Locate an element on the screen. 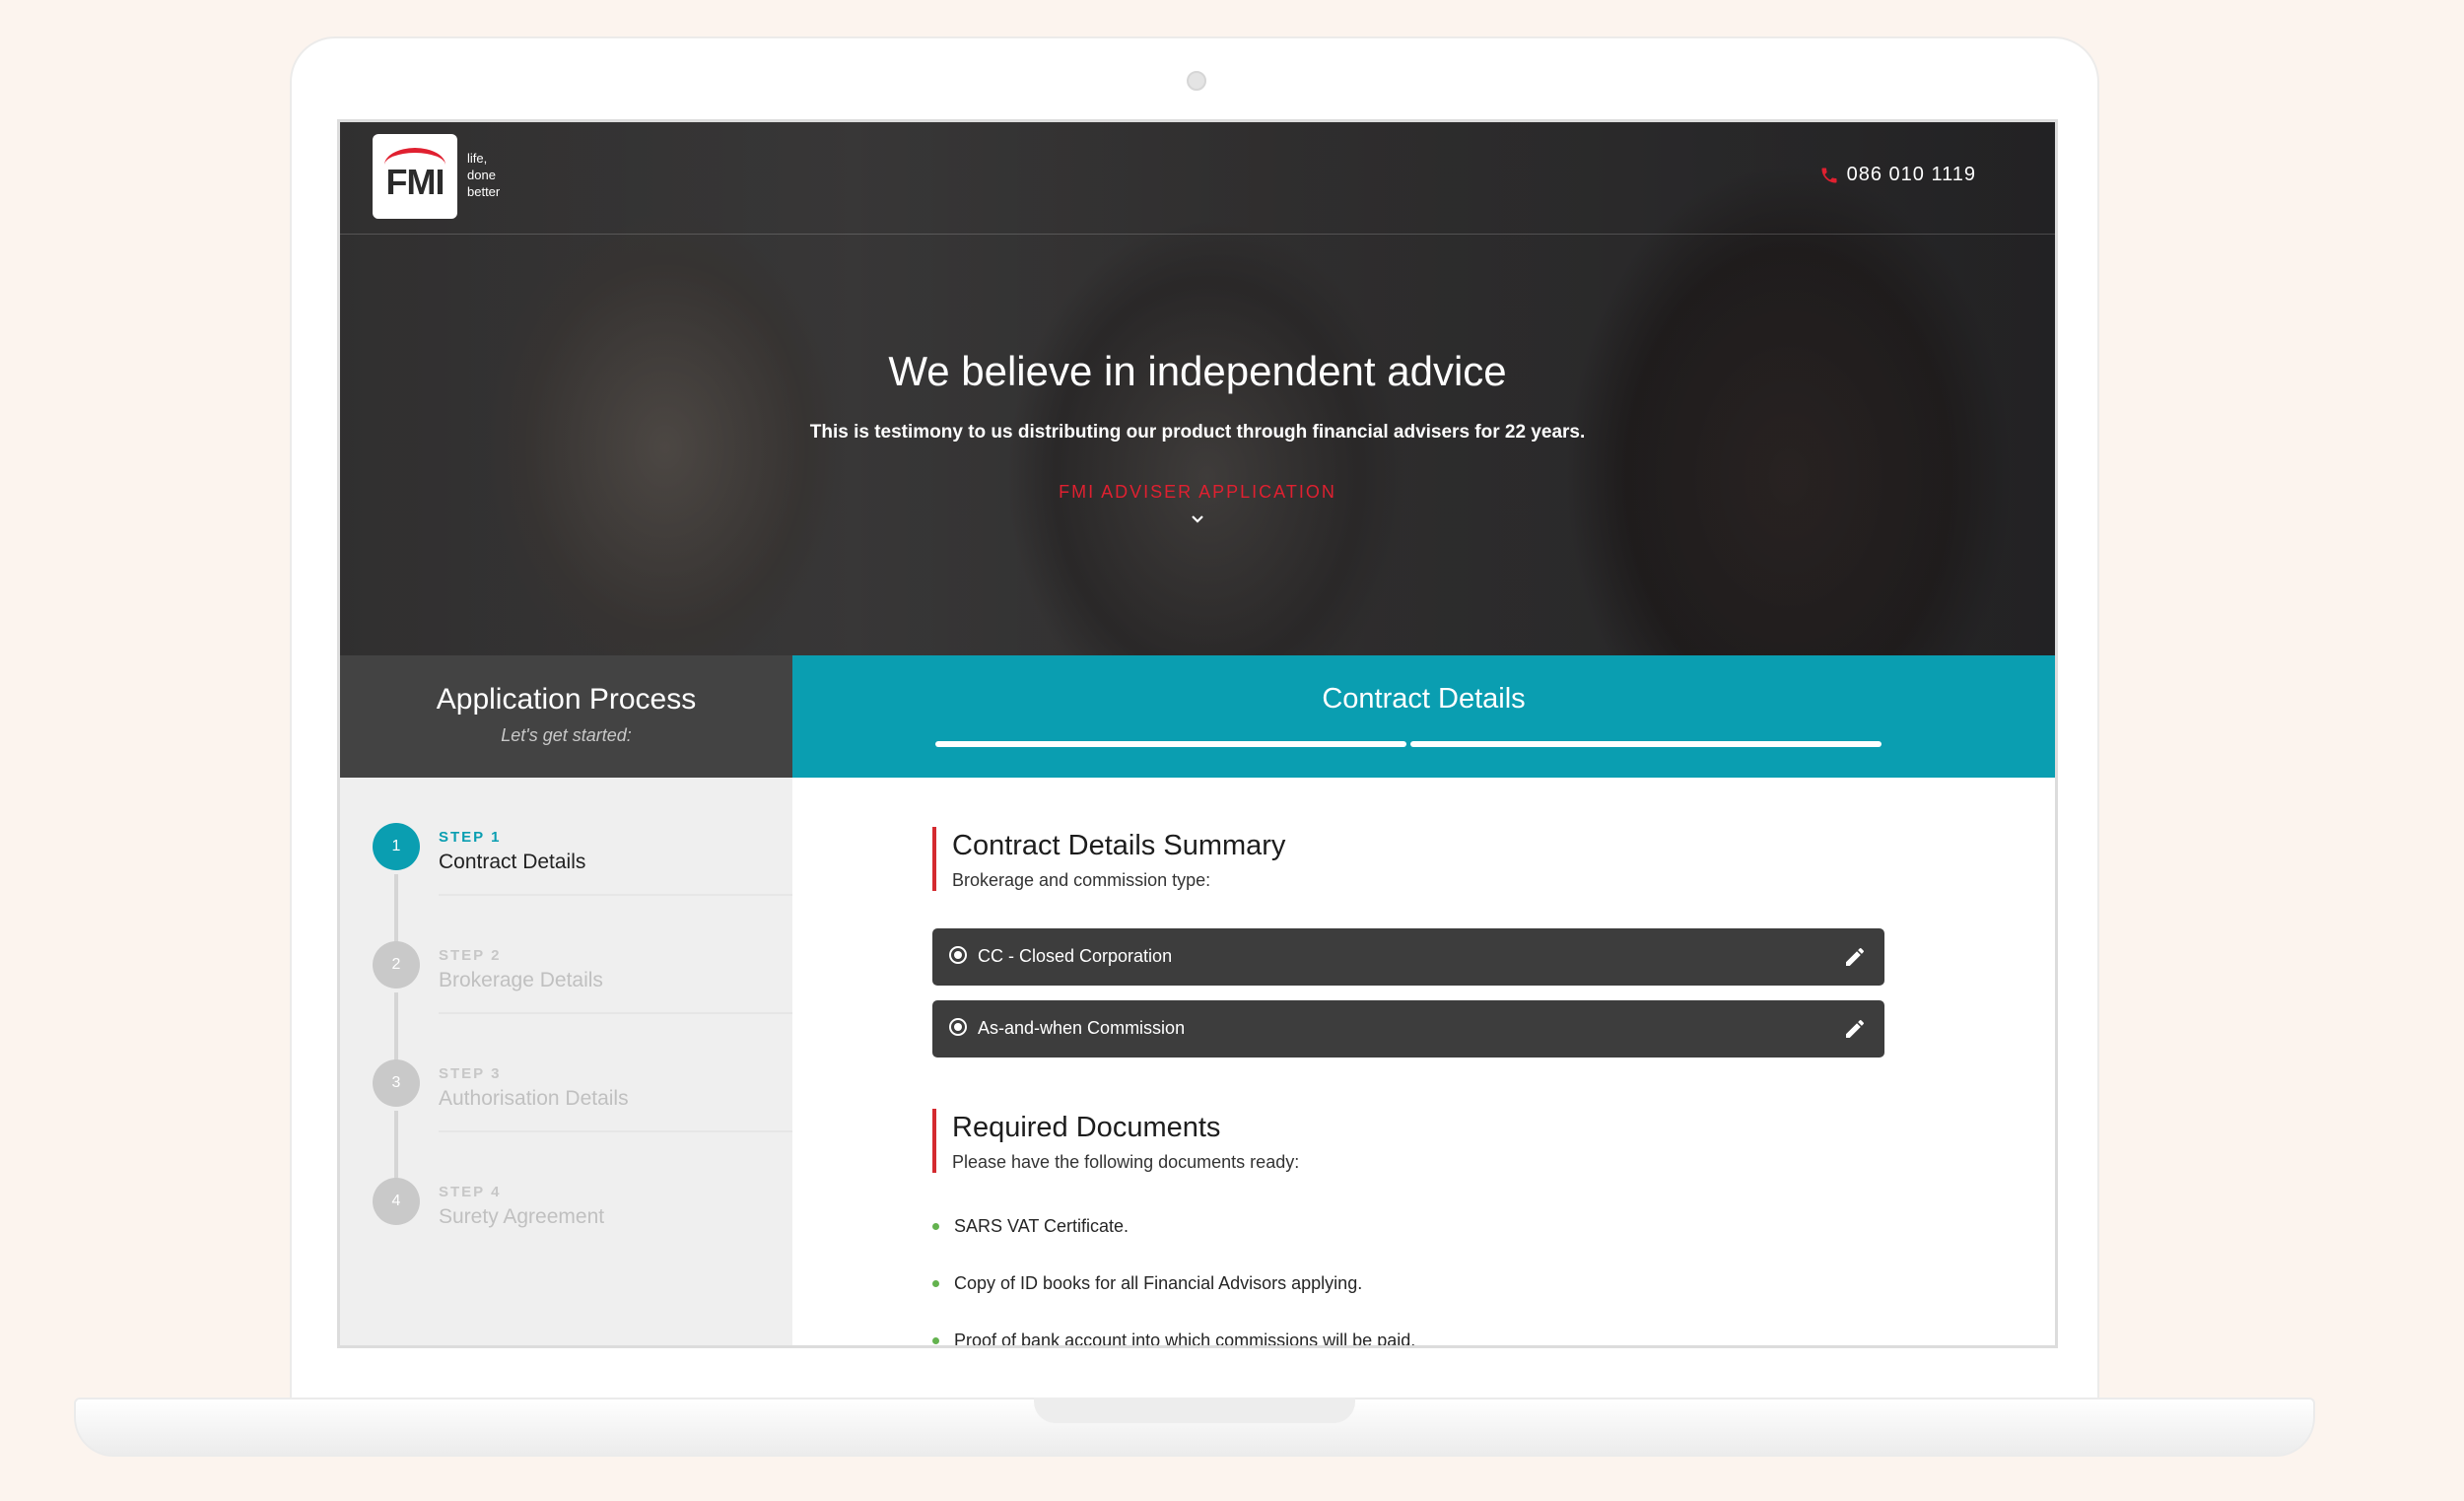  brand-tagline: life, done better is located at coordinates (483, 175).